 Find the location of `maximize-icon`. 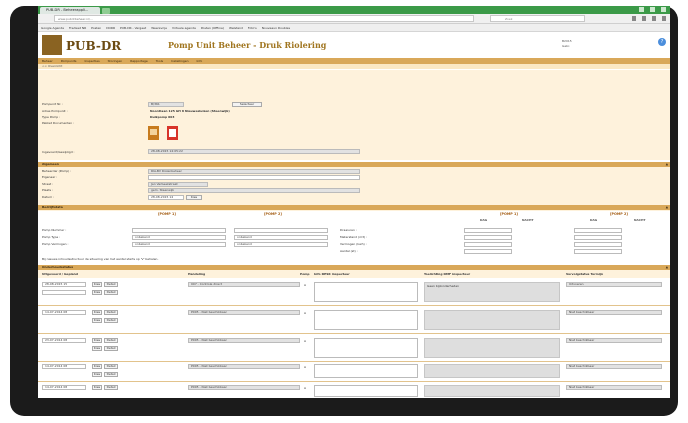

maximize-icon is located at coordinates (652, 9).